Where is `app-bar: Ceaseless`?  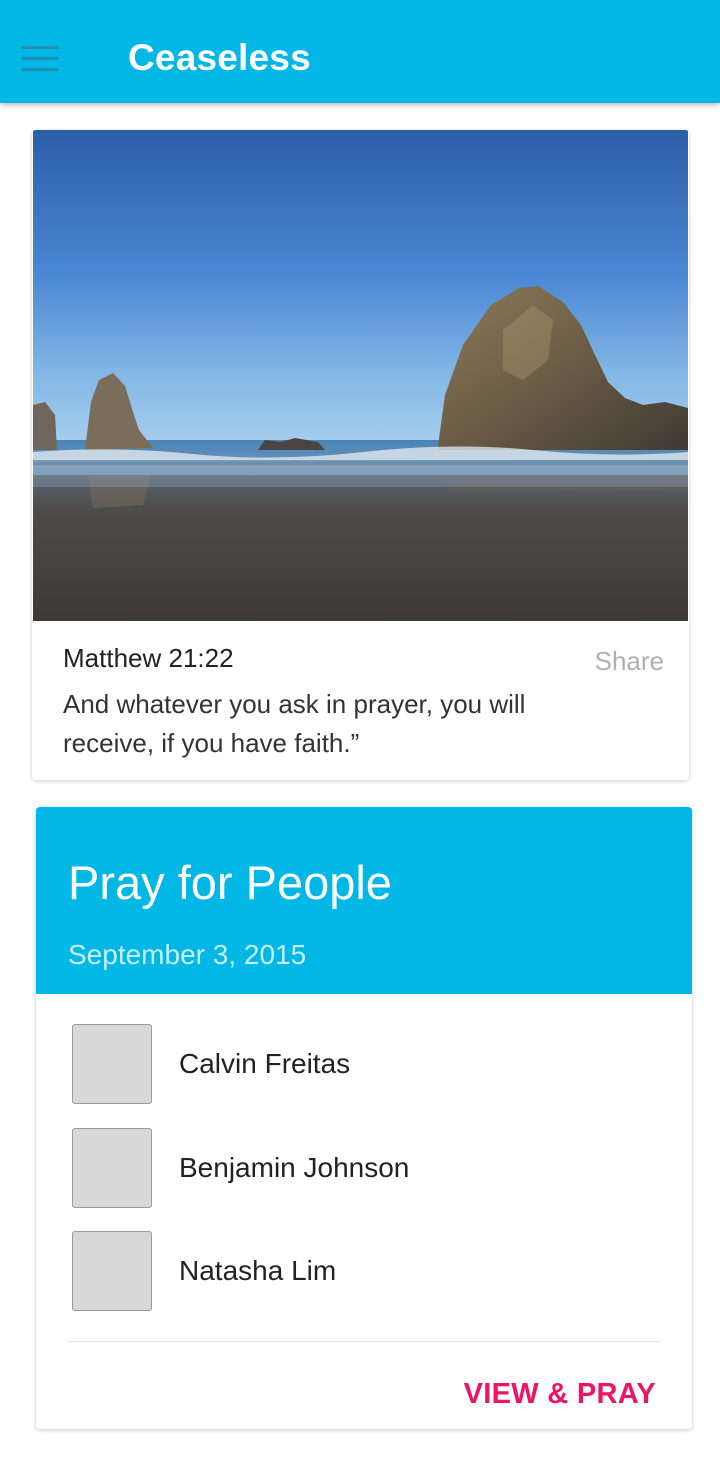 app-bar: Ceaseless is located at coordinates (360, 51).